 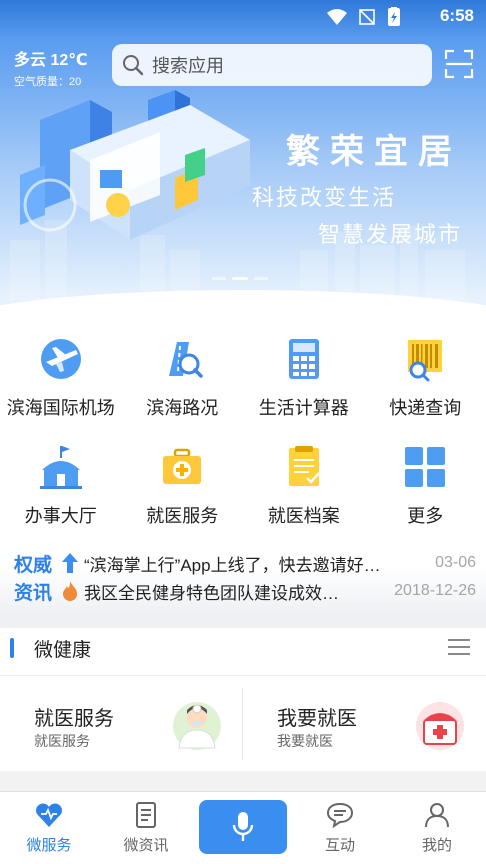 What do you see at coordinates (394, 16) in the screenshot?
I see `battery-icon` at bounding box center [394, 16].